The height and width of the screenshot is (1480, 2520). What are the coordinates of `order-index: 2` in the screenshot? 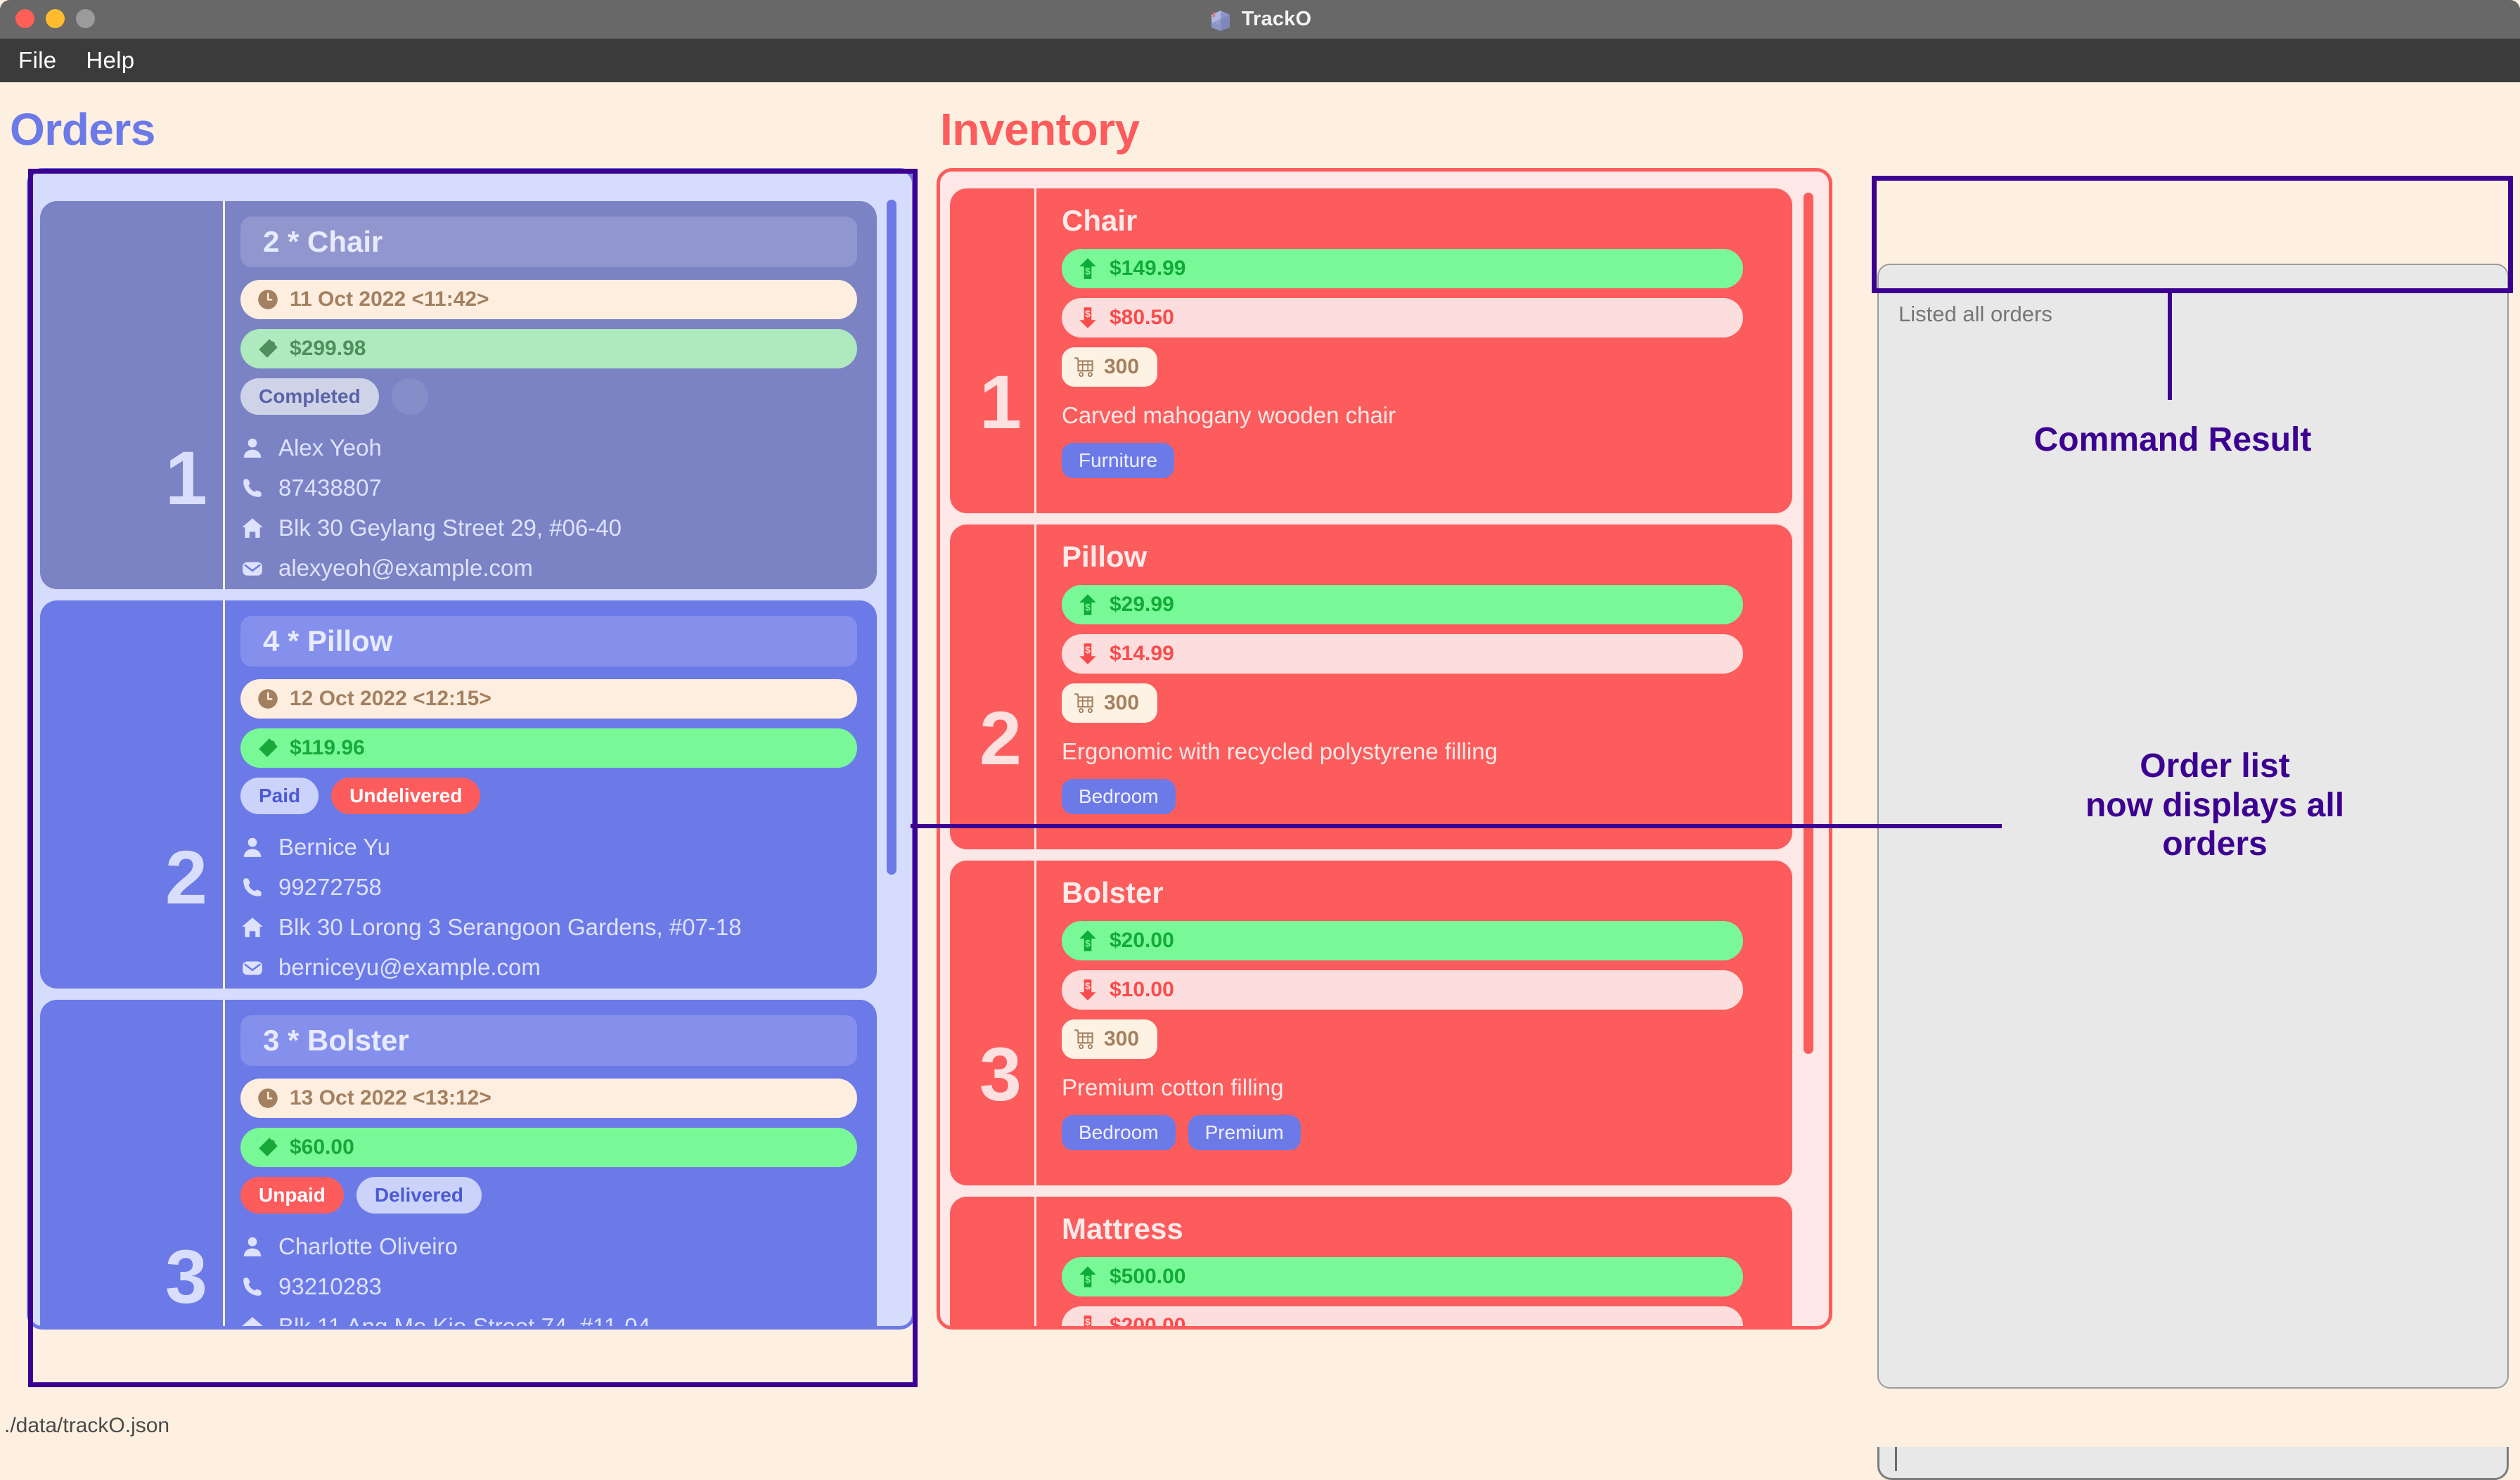 It's located at (131, 794).